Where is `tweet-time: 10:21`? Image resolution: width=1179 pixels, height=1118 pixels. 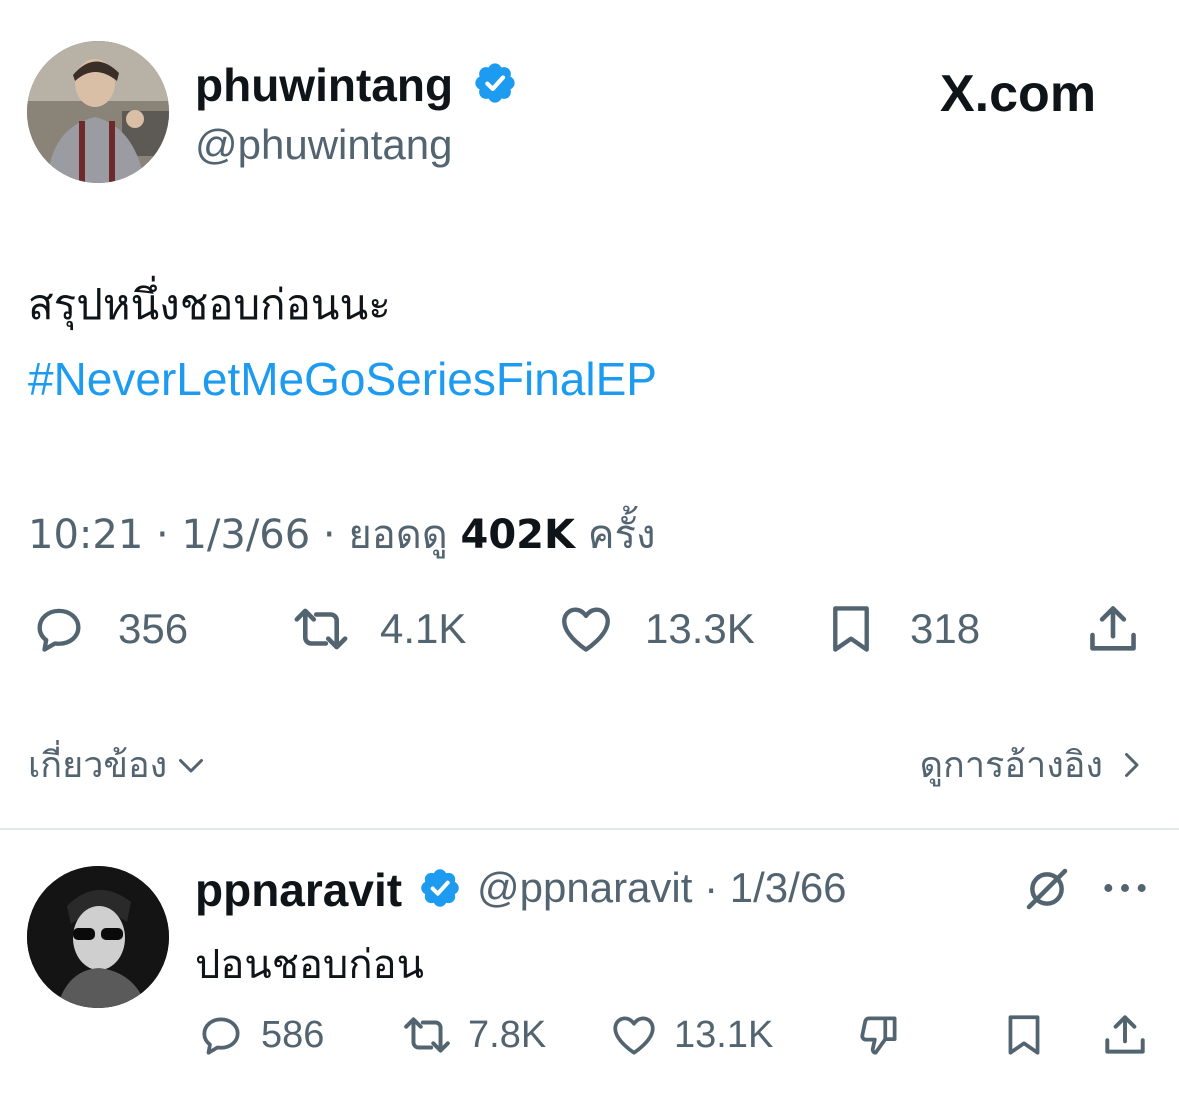 tweet-time: 10:21 is located at coordinates (85, 535).